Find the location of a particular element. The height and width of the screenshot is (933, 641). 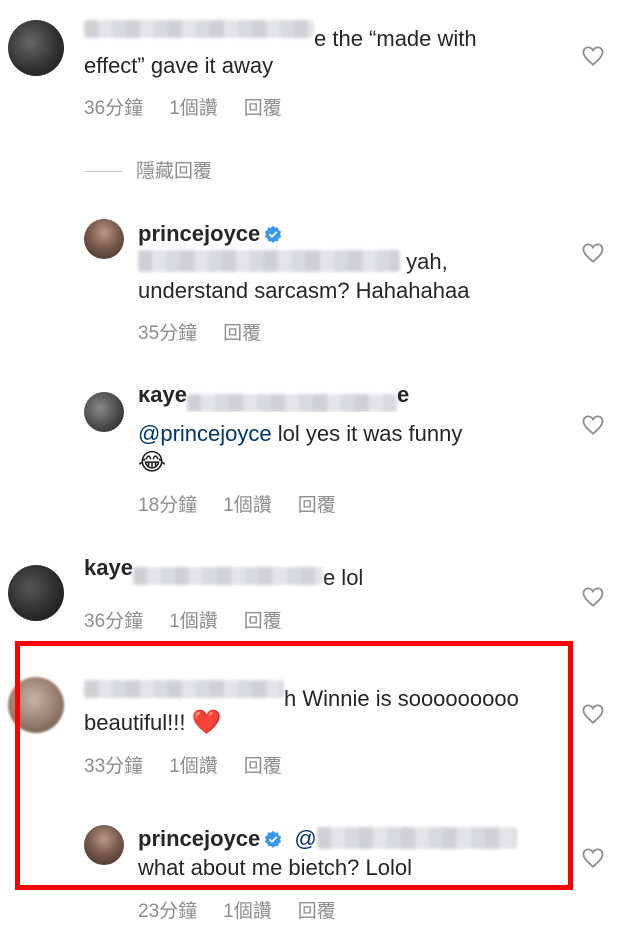

reply-username: kaye e is located at coordinates (273, 401).